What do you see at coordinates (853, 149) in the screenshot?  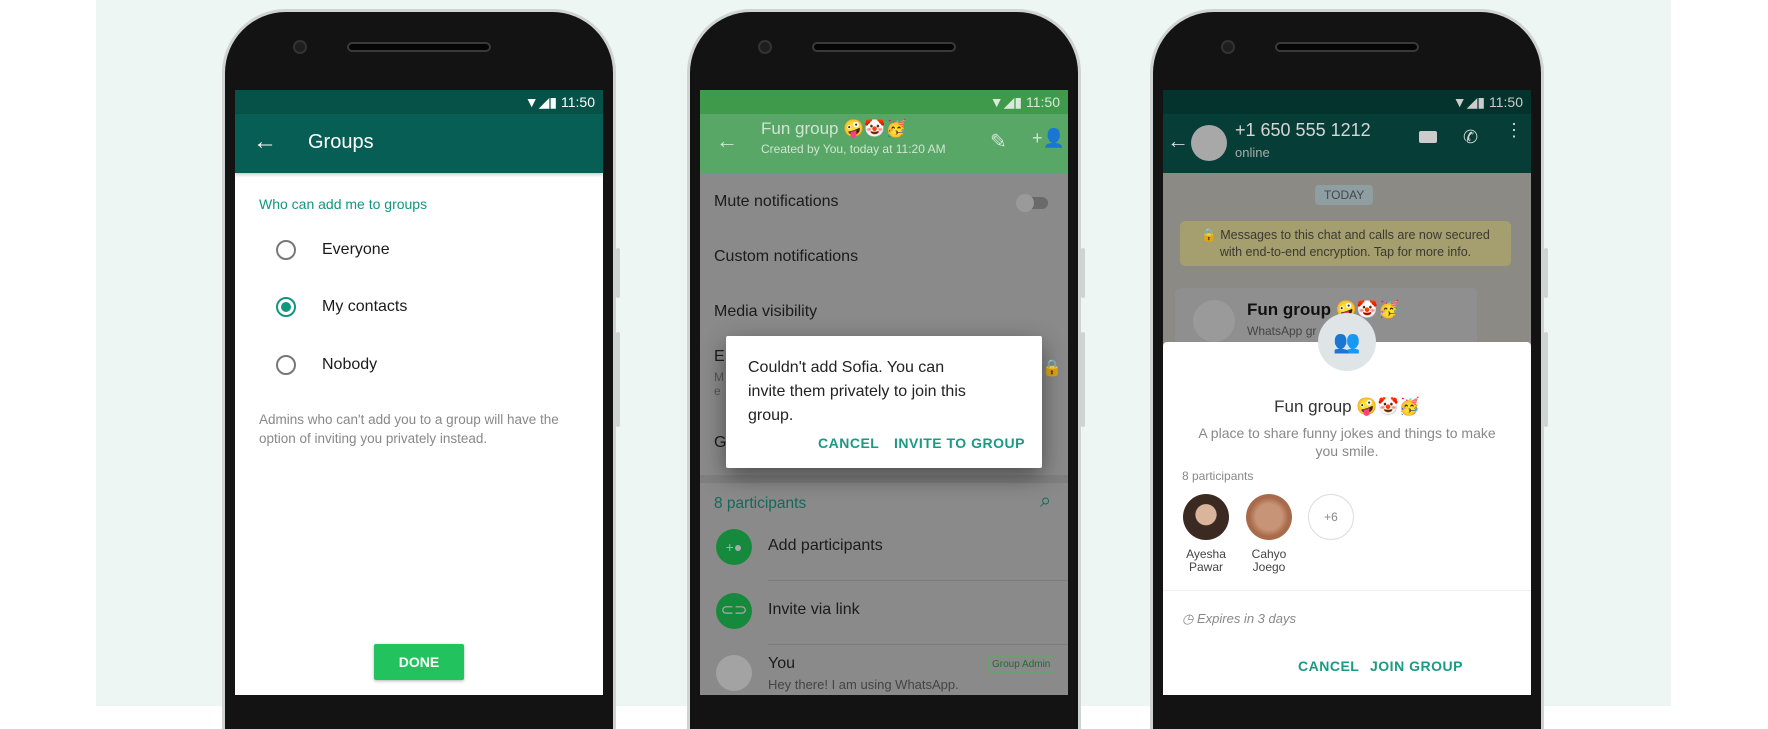 I see `group-subtitle: Created by You, today at 11:20 AM` at bounding box center [853, 149].